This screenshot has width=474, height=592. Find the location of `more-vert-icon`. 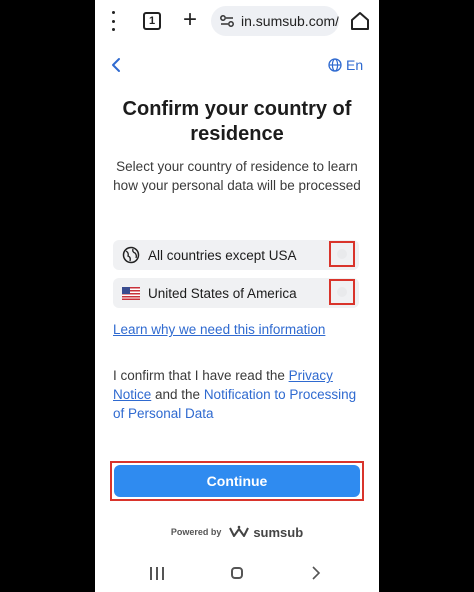

more-vert-icon is located at coordinates (113, 21).